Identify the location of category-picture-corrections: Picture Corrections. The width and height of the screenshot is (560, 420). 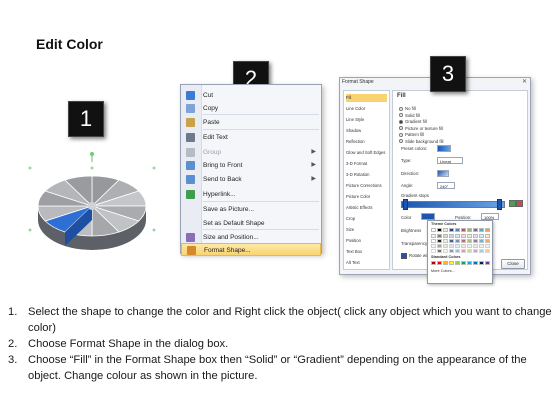
(366, 186).